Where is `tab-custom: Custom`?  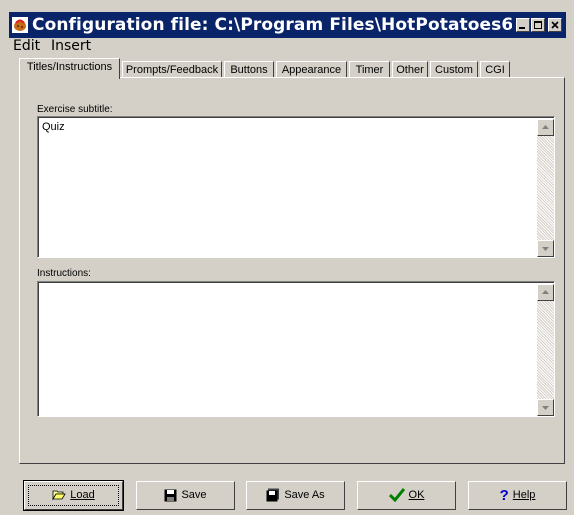
tab-custom: Custom is located at coordinates (454, 69).